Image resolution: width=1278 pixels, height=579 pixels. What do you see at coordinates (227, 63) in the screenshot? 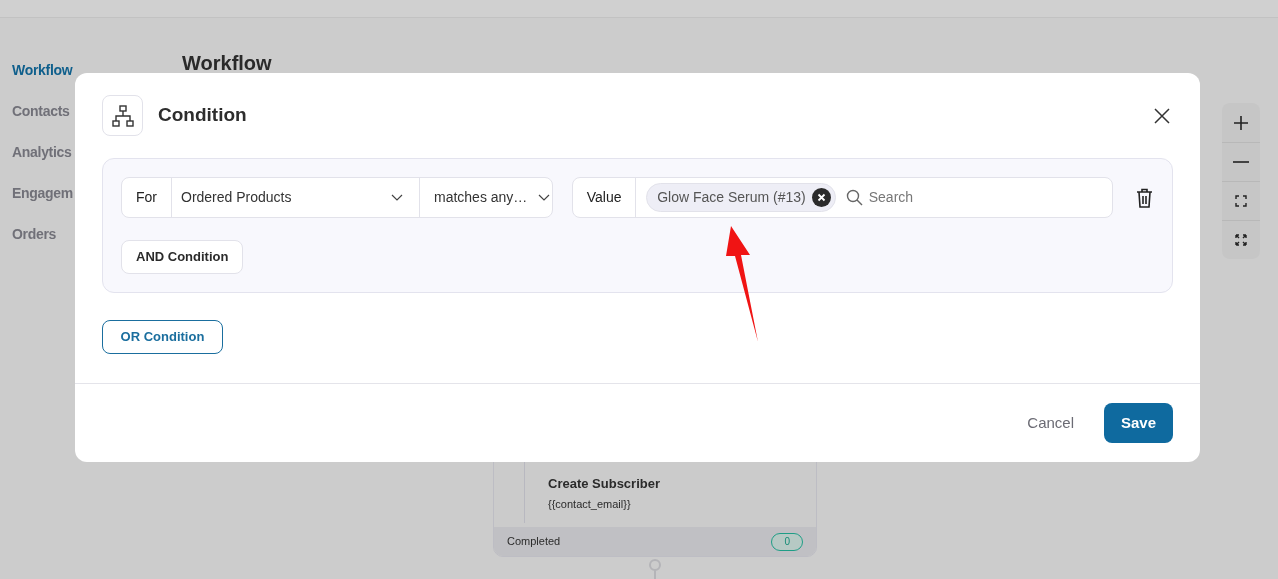
I see `page-title: Workflow` at bounding box center [227, 63].